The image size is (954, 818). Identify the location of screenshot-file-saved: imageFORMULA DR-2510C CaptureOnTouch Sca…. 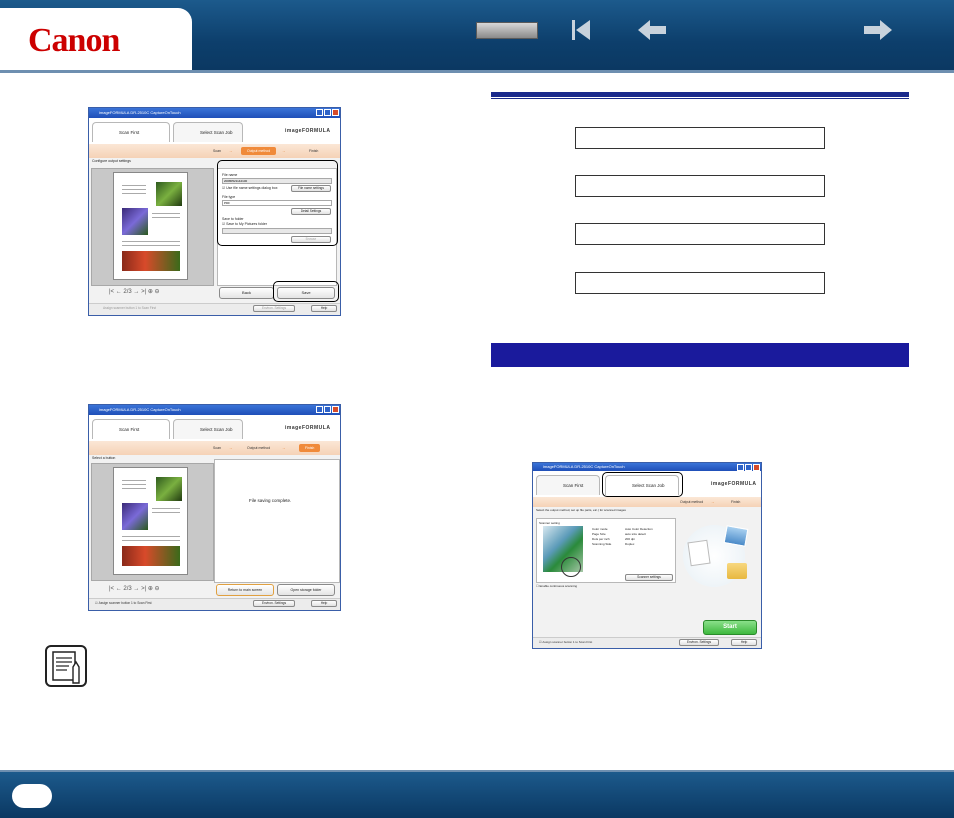
(214, 507).